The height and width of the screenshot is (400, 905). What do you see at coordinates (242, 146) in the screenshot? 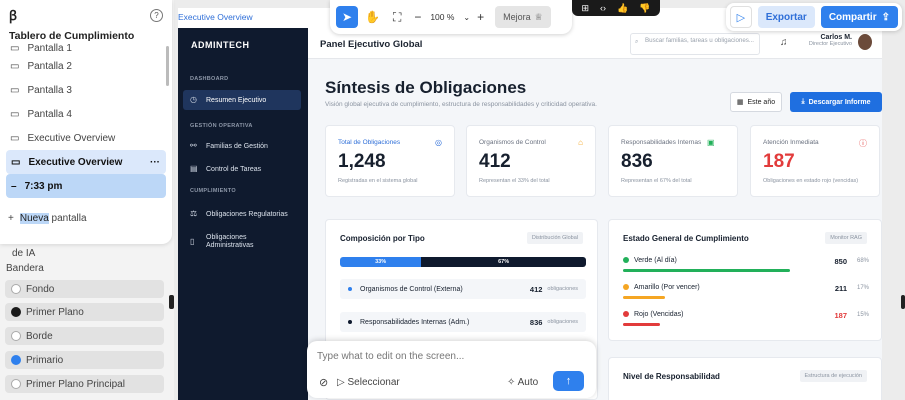
I see `nav-familias: ⚯ Familias de Gestión` at bounding box center [242, 146].